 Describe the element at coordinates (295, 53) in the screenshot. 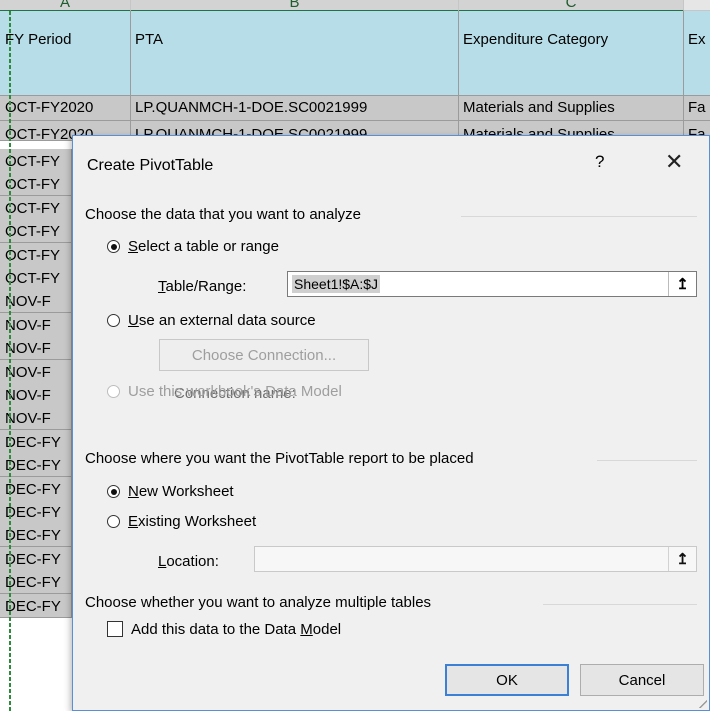

I see `header-cell-pta: PTA` at that location.